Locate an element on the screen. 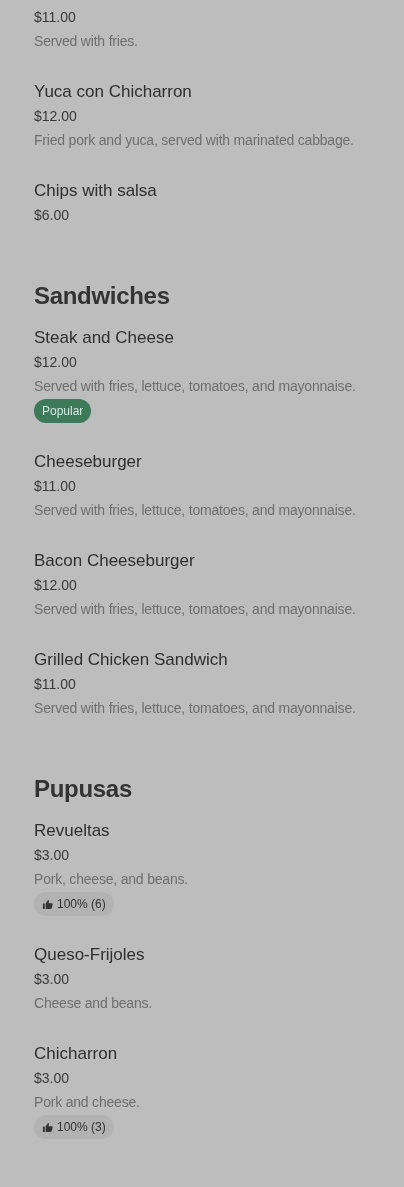 The width and height of the screenshot is (404, 1187). rating-badge: 100% (6) is located at coordinates (74, 904).